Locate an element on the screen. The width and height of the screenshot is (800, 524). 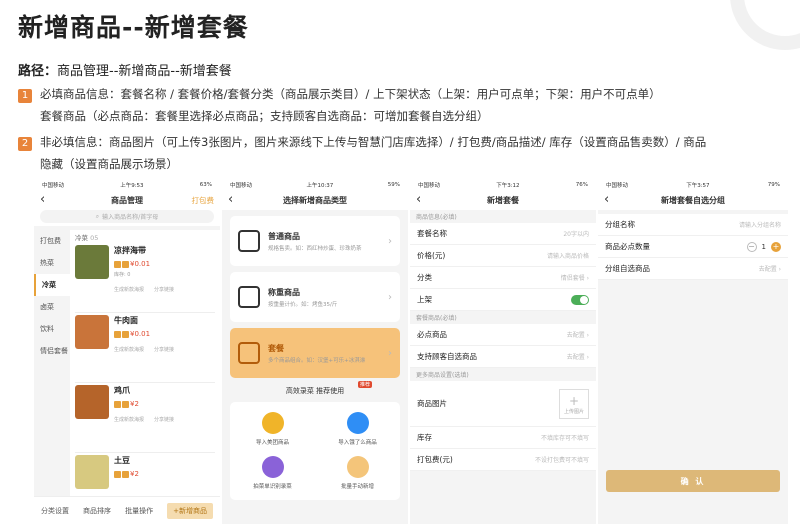
product-type-card: 套餐 多个商品组合。如：汉堡+可乐+冰淇淋 › is located at coordinates (315, 353).